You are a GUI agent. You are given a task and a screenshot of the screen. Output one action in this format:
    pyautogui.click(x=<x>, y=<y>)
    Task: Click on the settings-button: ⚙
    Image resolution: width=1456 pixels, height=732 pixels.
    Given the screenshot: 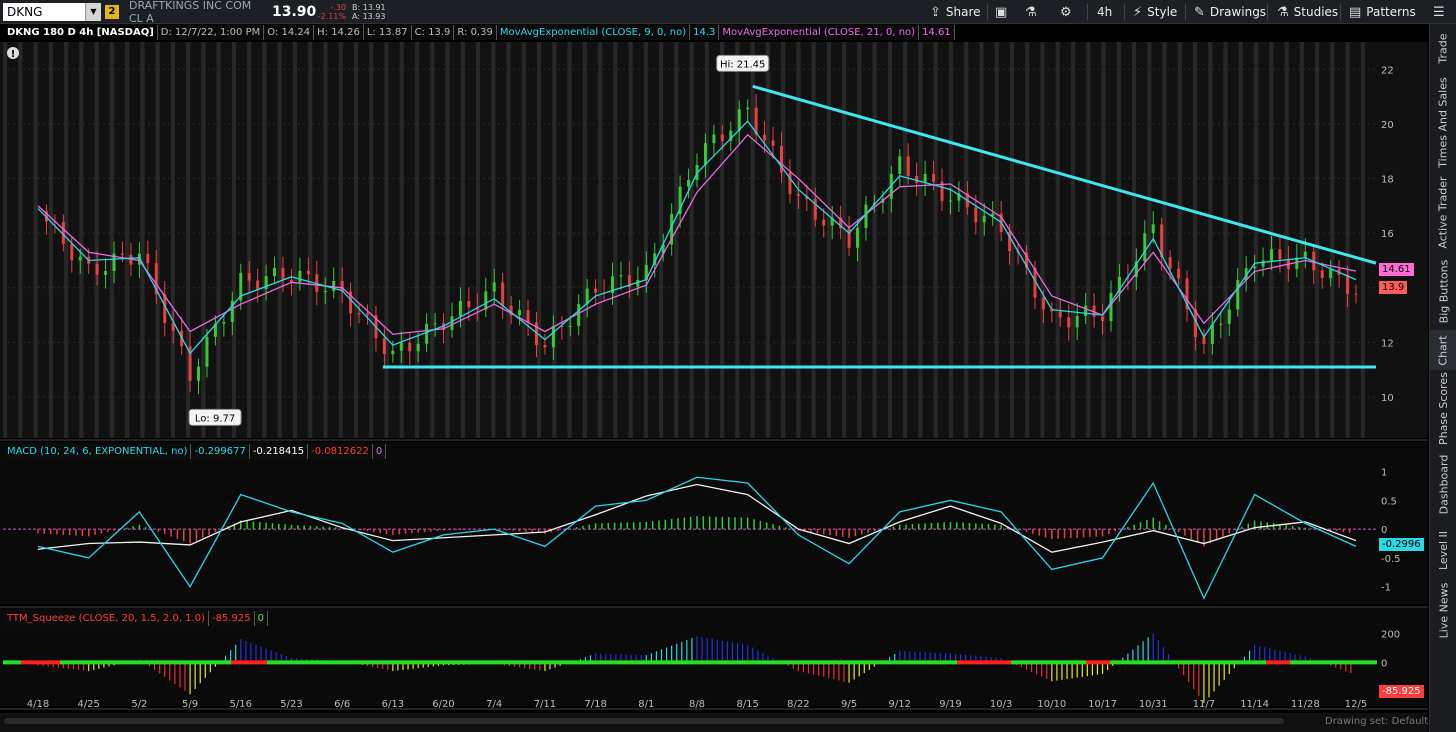 What is the action you would take?
    pyautogui.click(x=1068, y=12)
    